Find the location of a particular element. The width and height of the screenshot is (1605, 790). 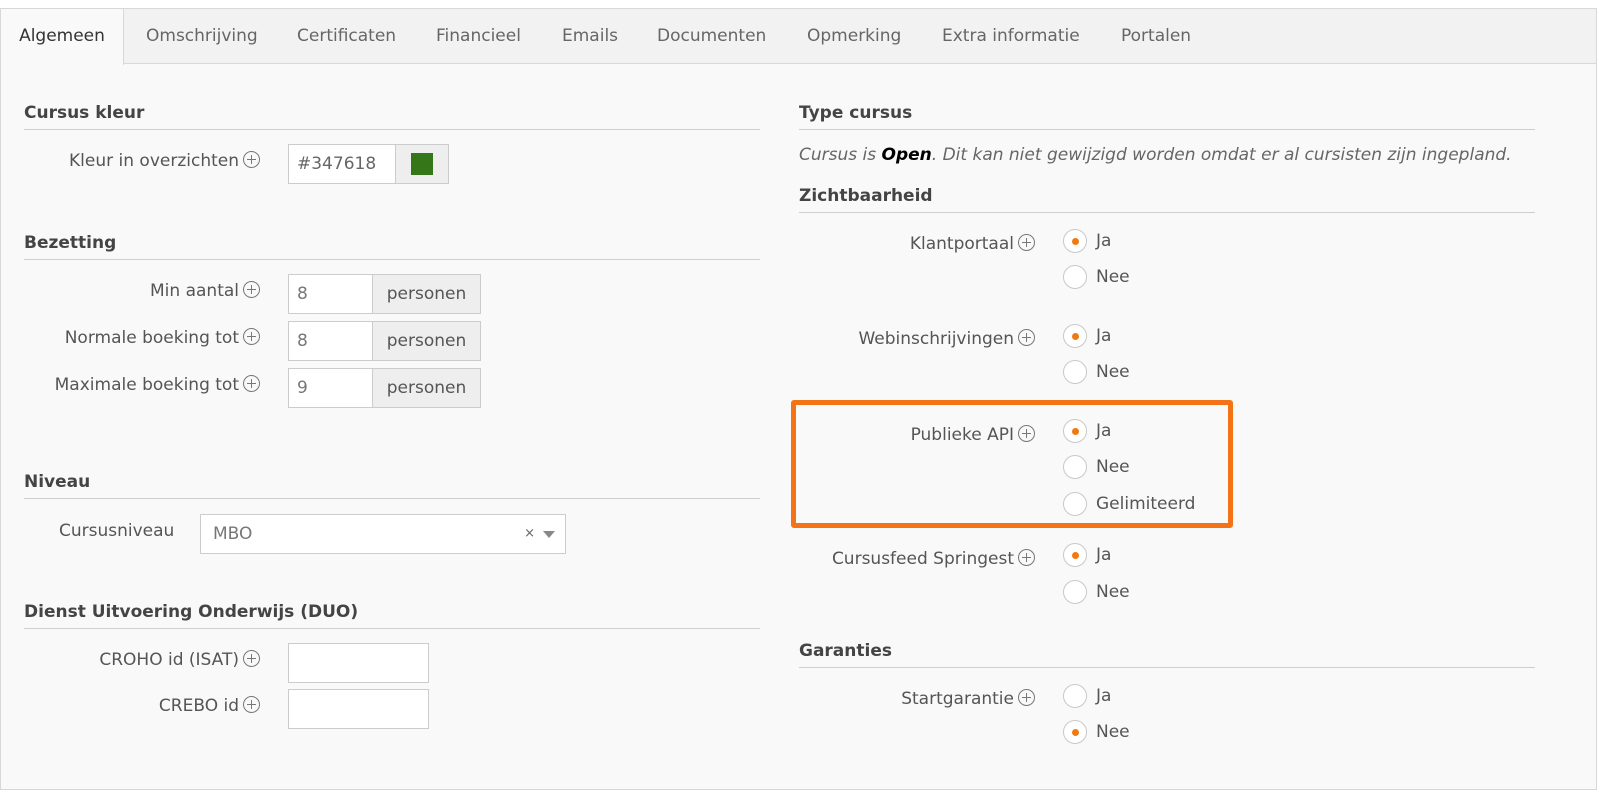

normale-boeking-label: Normale boeking tot is located at coordinates (162, 338).